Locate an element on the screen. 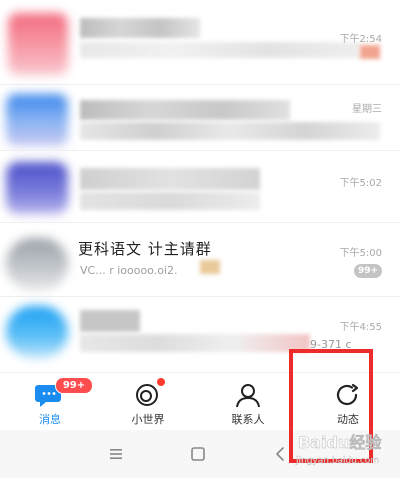 The image size is (400, 478). conversation-time: 下午4:55 is located at coordinates (360, 327).